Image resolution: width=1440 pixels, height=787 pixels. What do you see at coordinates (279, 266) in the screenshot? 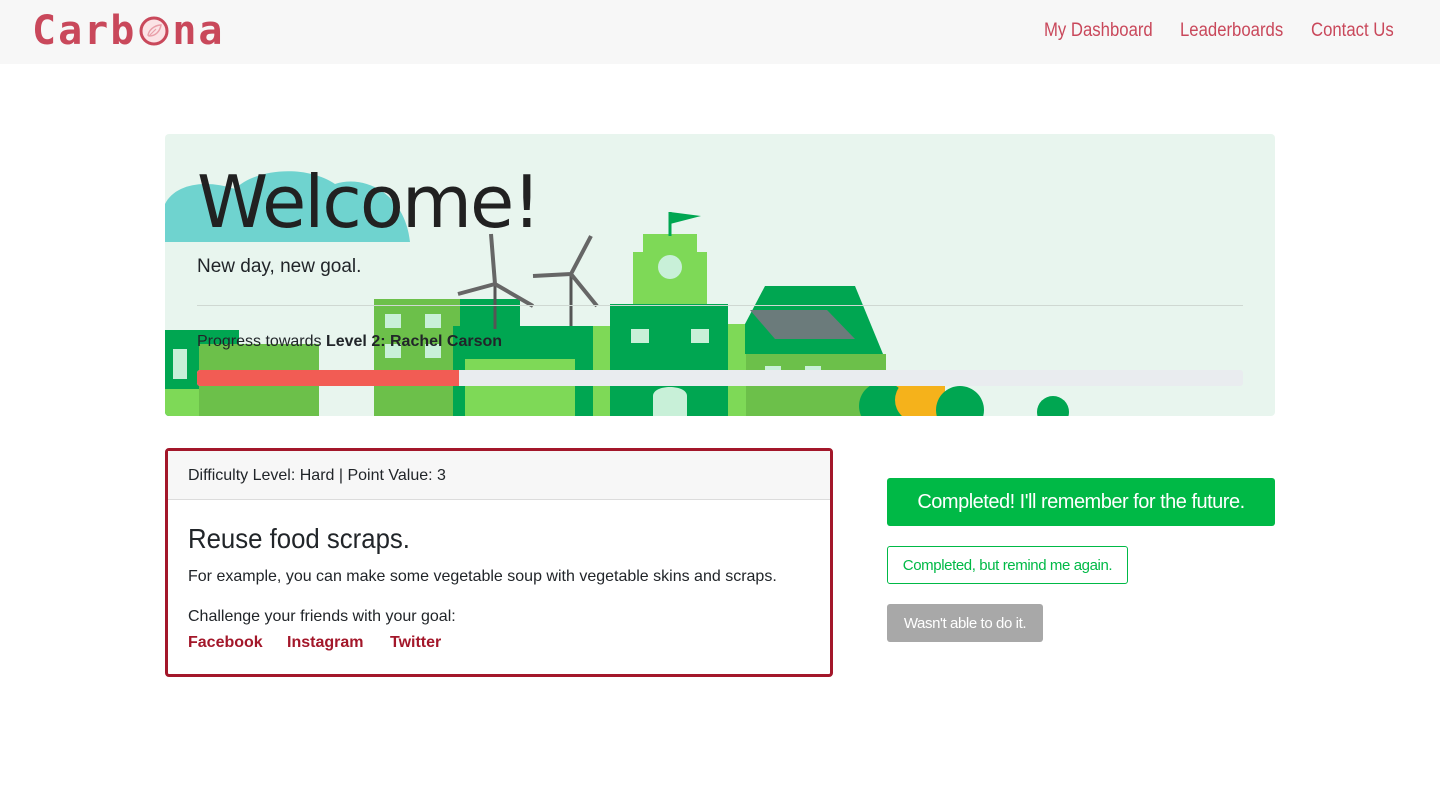
I see `welcome-subtitle: New day, new goal.` at bounding box center [279, 266].